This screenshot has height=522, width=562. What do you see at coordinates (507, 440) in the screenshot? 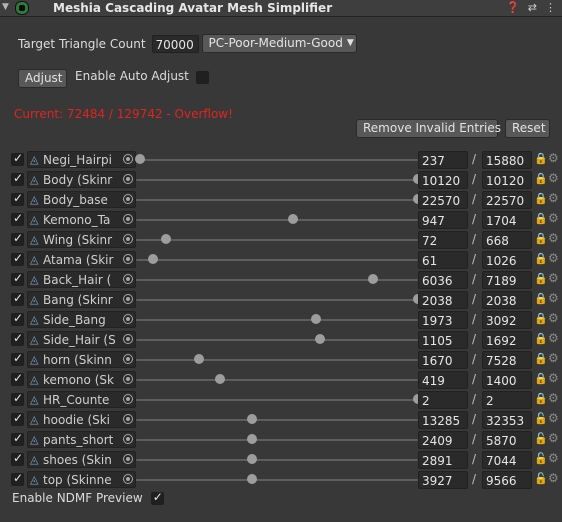
I see `triangle-max-input: 5870` at bounding box center [507, 440].